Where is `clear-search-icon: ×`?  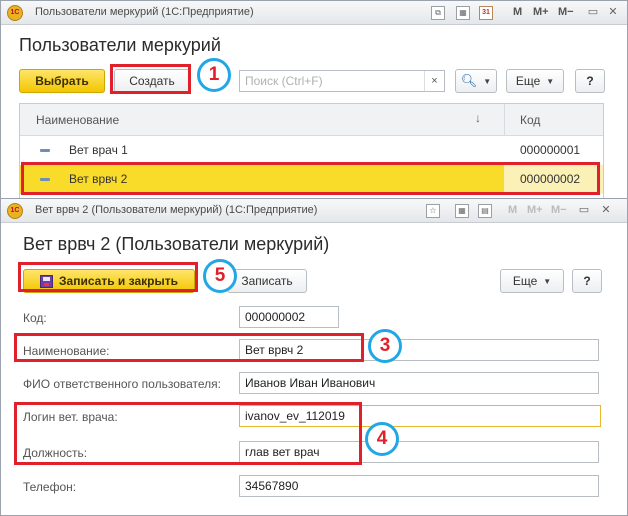 clear-search-icon: × is located at coordinates (434, 81).